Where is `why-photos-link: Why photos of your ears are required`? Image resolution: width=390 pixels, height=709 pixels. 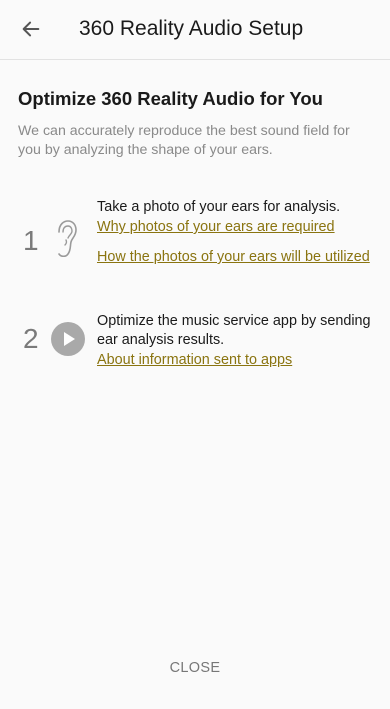 why-photos-link: Why photos of your ears are required is located at coordinates (234, 227).